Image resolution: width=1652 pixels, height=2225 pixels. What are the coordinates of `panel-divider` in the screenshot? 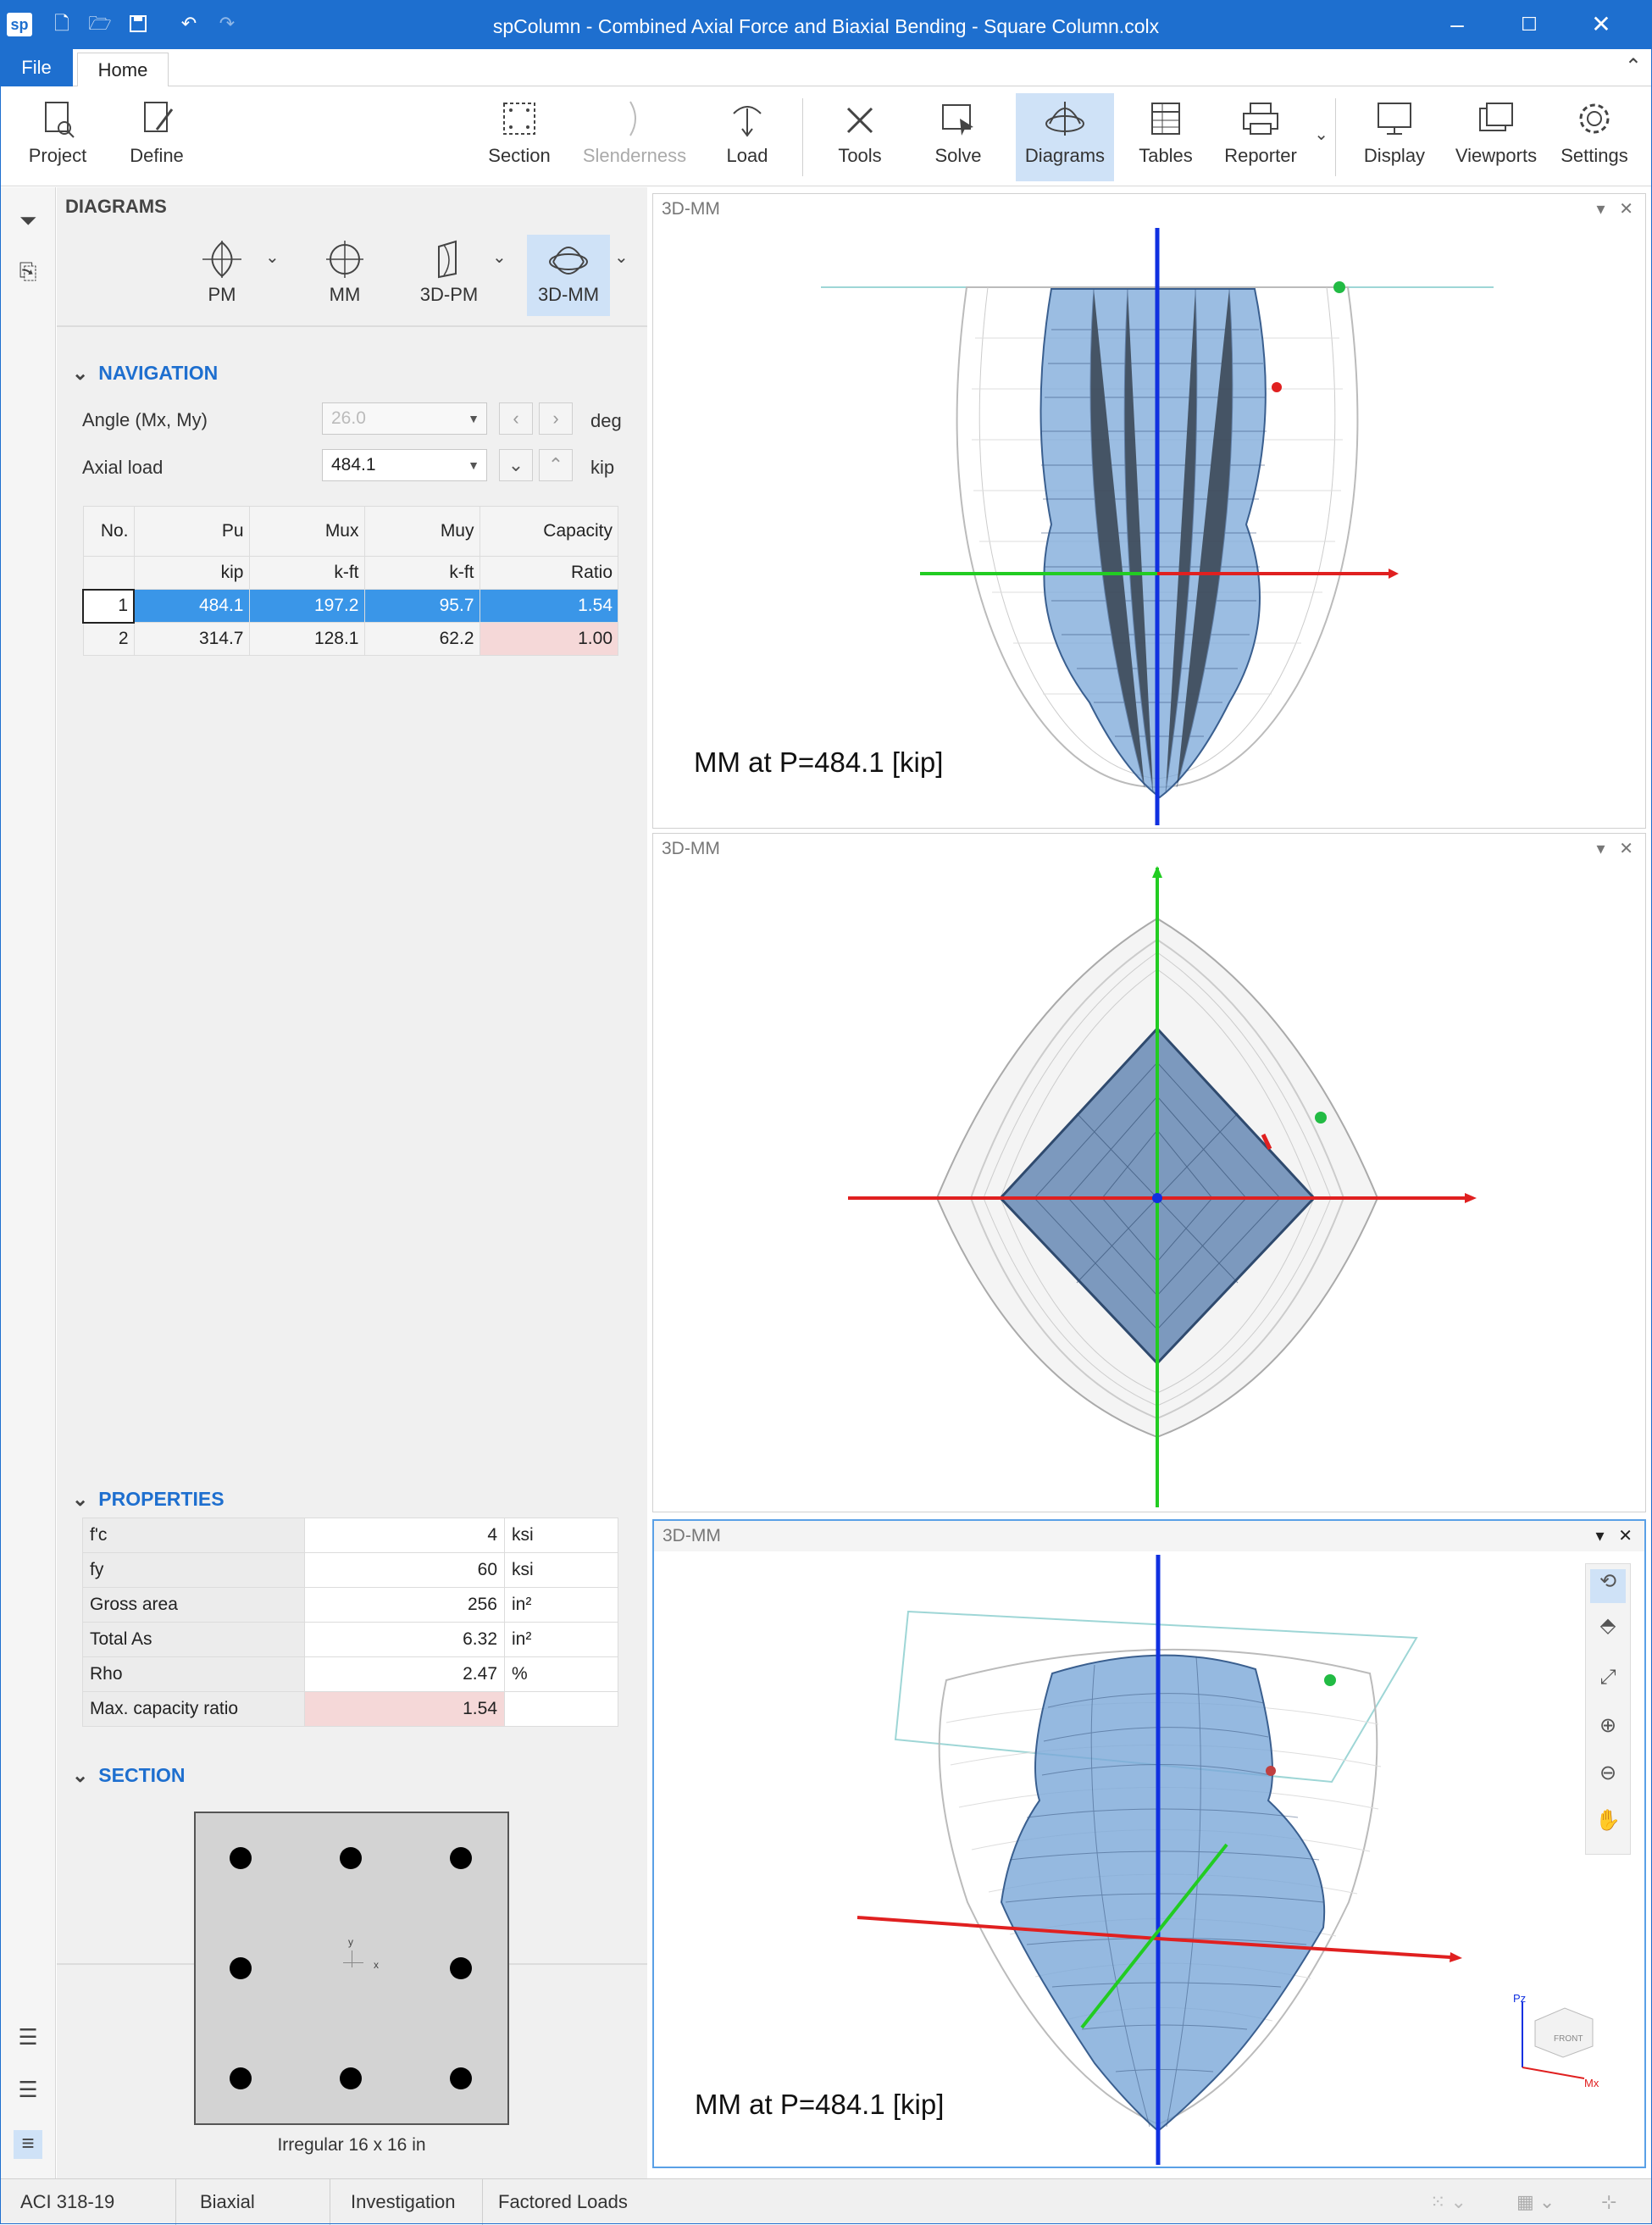 It's located at (352, 326).